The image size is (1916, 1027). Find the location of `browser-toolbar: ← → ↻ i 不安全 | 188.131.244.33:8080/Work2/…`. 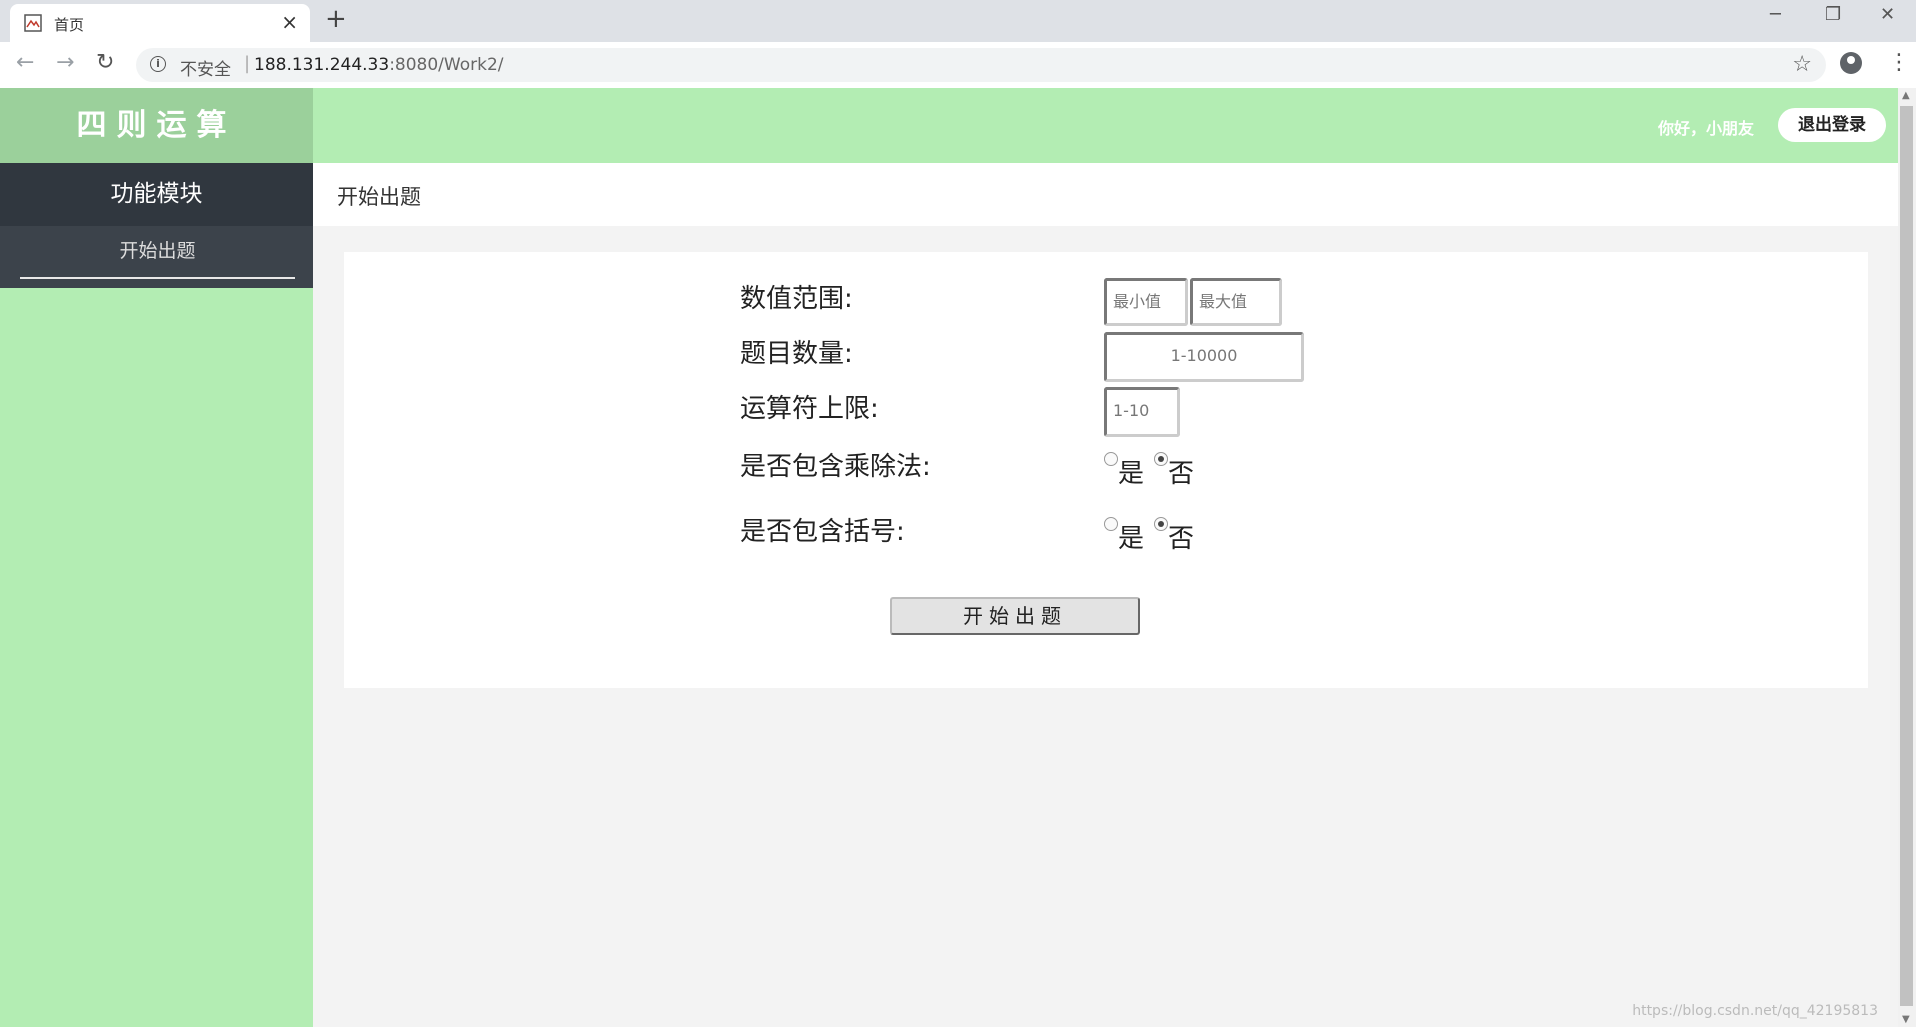

browser-toolbar: ← → ↻ i 不安全 | 188.131.244.33:8080/Work2/… is located at coordinates (958, 65).